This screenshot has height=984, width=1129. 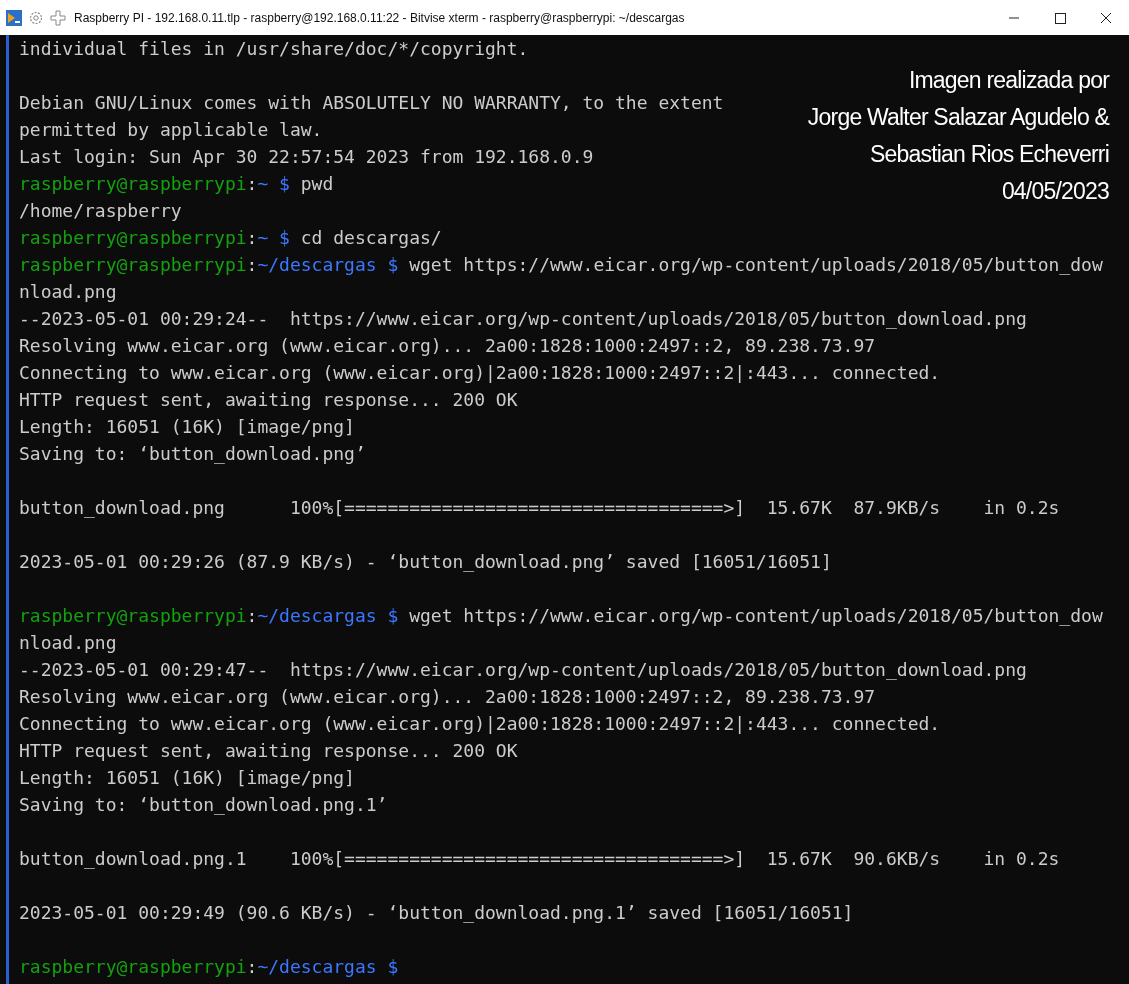 I want to click on app-icon, so click(x=14, y=17).